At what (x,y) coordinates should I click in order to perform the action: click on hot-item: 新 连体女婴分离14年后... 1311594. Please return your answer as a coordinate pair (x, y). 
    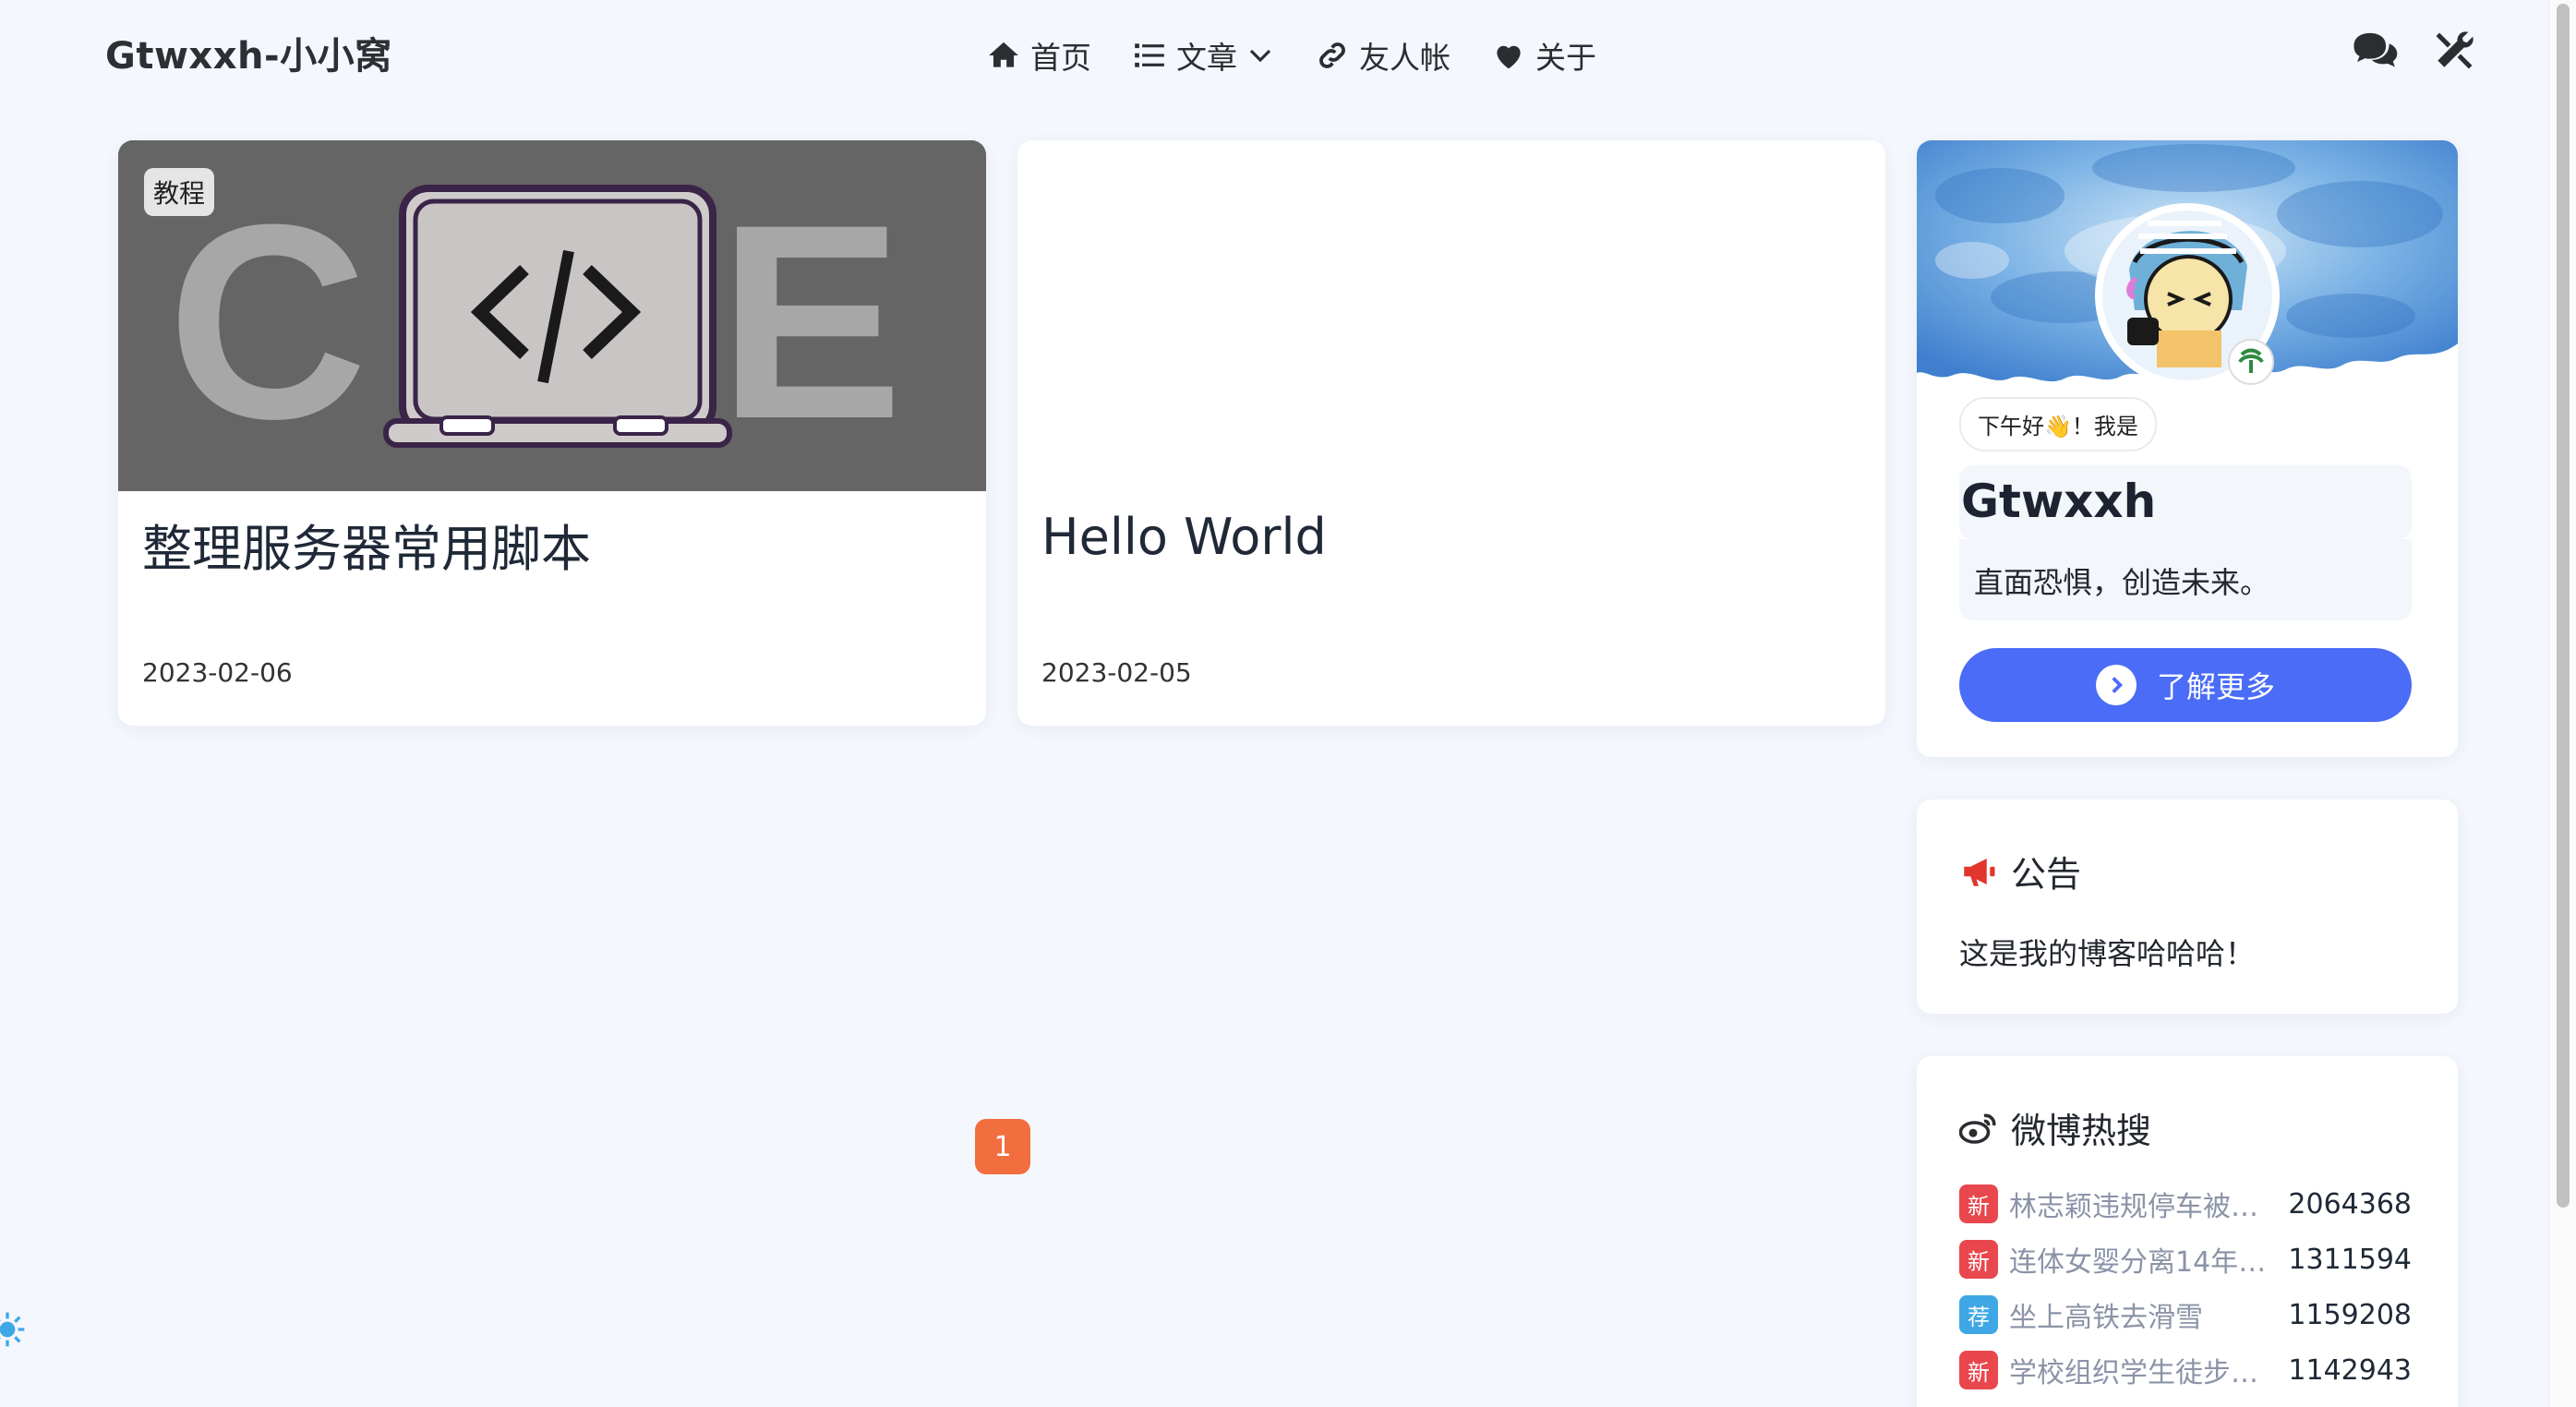
    Looking at the image, I should click on (2185, 1259).